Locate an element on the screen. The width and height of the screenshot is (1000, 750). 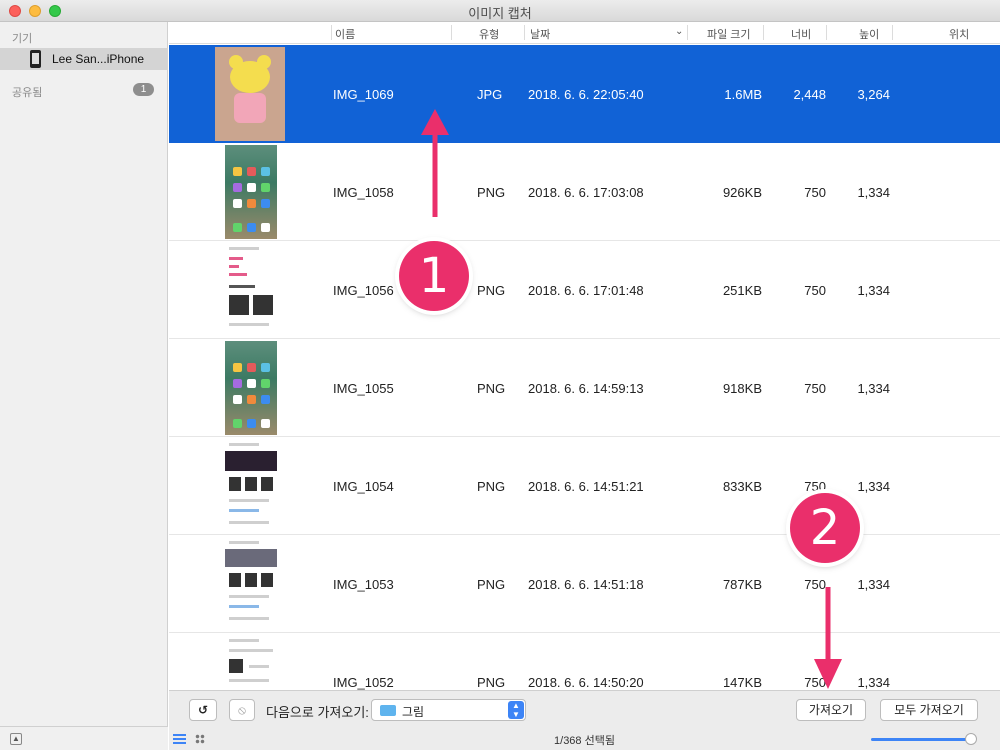
cell-name: IMG_1058 is located at coordinates (363, 192).